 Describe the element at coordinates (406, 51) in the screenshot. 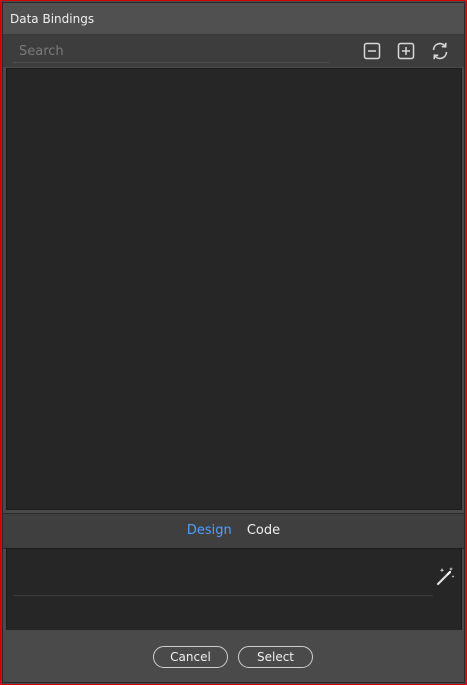

I see `expand-all-icon` at that location.